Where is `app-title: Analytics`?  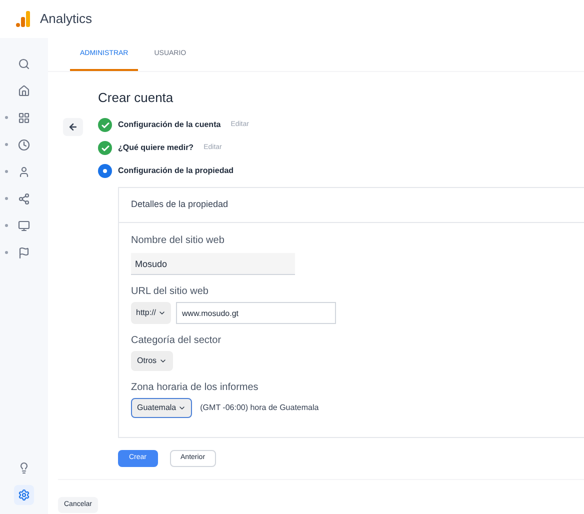
app-title: Analytics is located at coordinates (66, 19).